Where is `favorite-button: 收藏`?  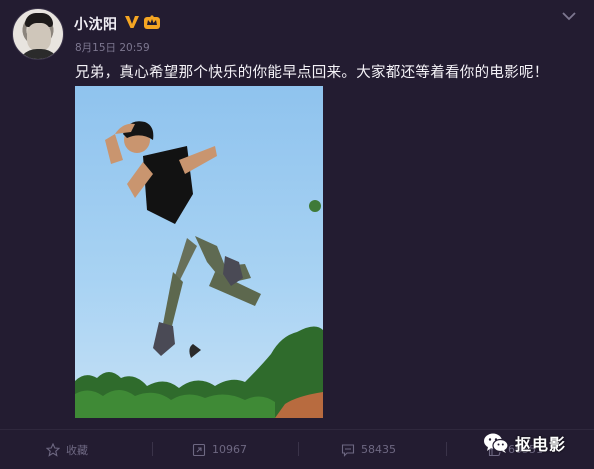
favorite-button: 收藏 is located at coordinates (67, 449).